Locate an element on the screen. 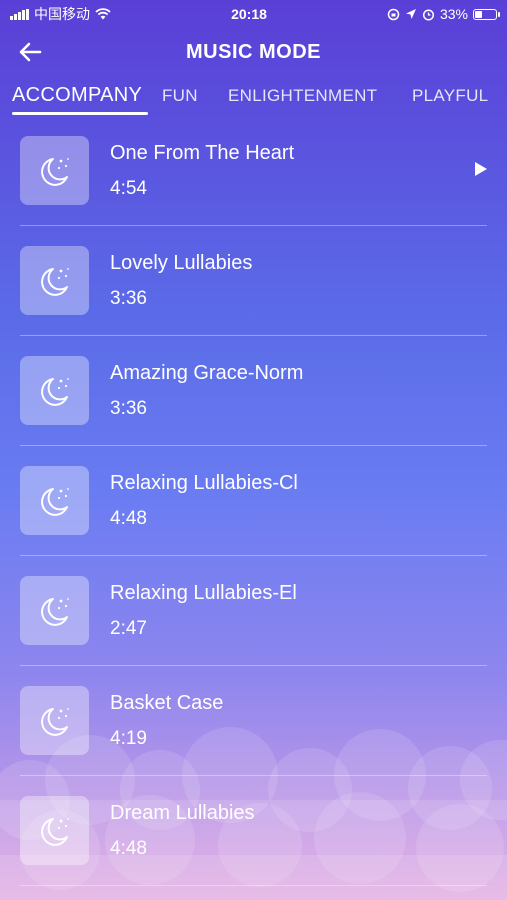 This screenshot has width=507, height=900. back-button is located at coordinates (30, 52).